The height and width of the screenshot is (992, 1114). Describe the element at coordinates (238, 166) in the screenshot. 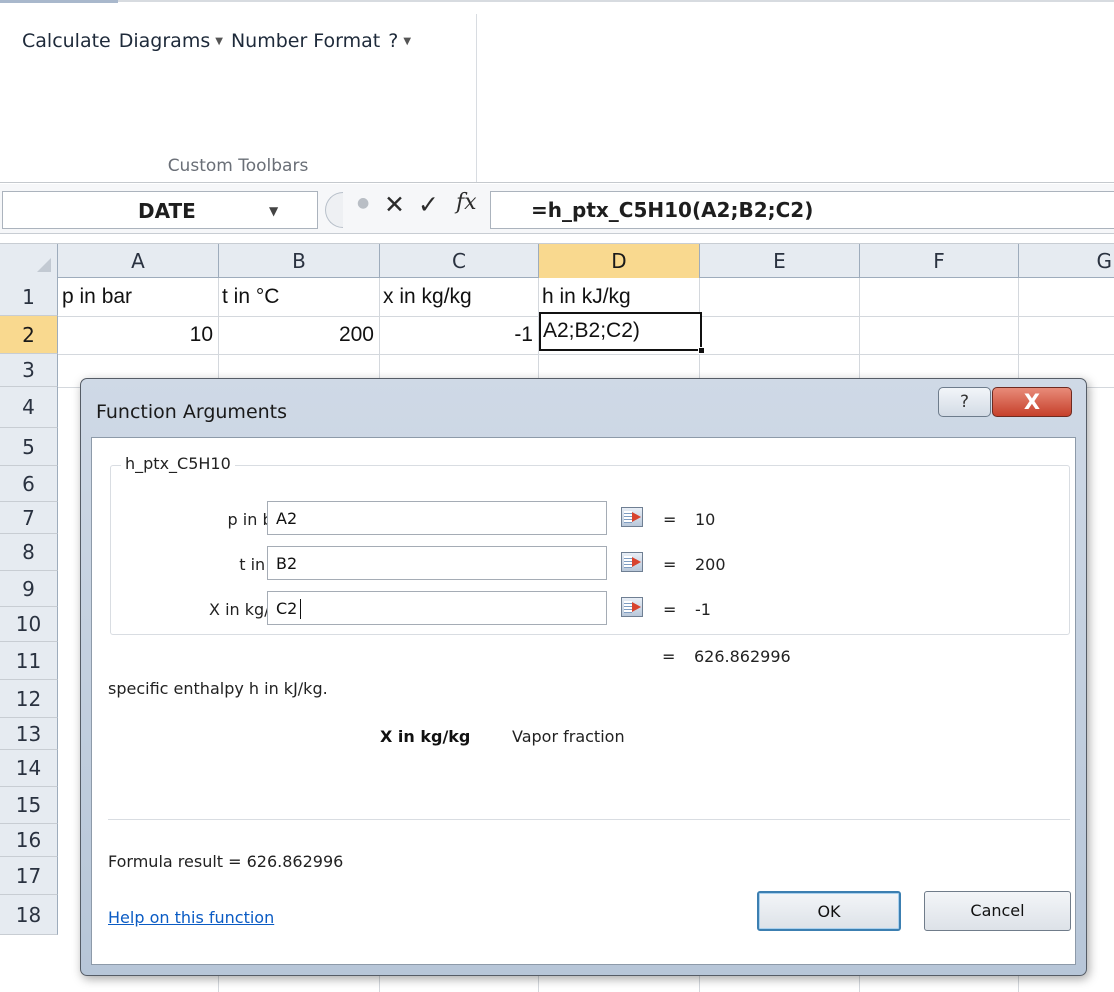

I see `ribbon-group-label: Custom Toolbars` at that location.